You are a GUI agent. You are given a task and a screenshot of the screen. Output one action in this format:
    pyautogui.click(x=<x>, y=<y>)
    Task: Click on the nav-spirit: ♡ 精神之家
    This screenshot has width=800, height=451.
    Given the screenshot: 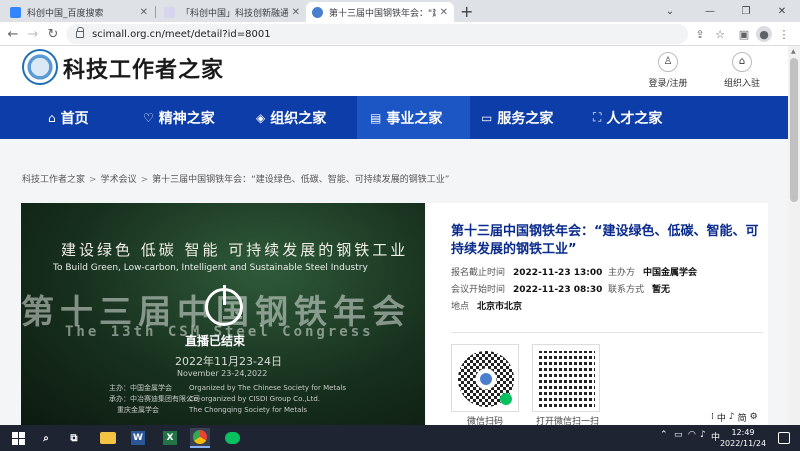 What is the action you would take?
    pyautogui.click(x=179, y=117)
    